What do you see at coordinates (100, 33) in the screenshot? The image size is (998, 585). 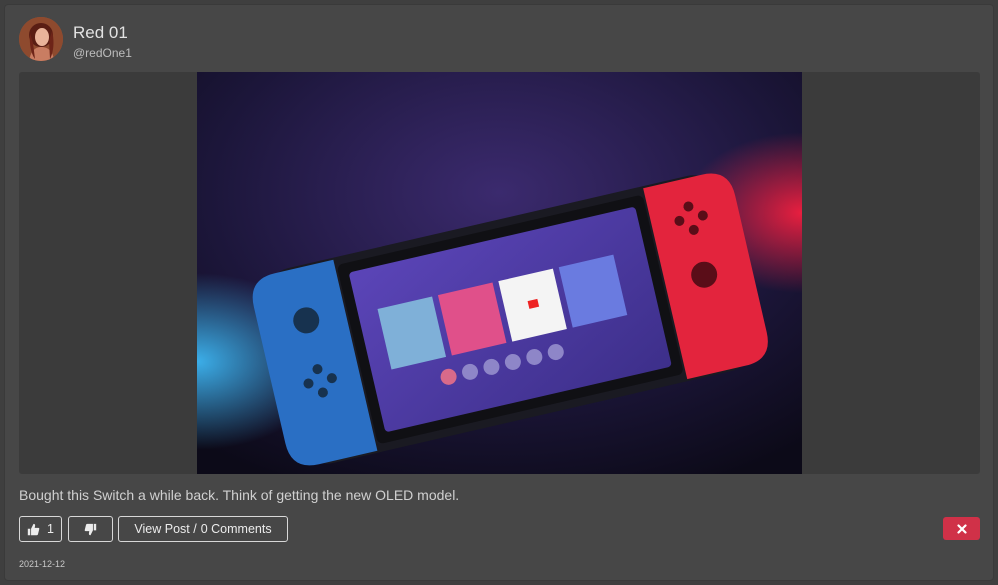 I see `author-name: Red 01` at bounding box center [100, 33].